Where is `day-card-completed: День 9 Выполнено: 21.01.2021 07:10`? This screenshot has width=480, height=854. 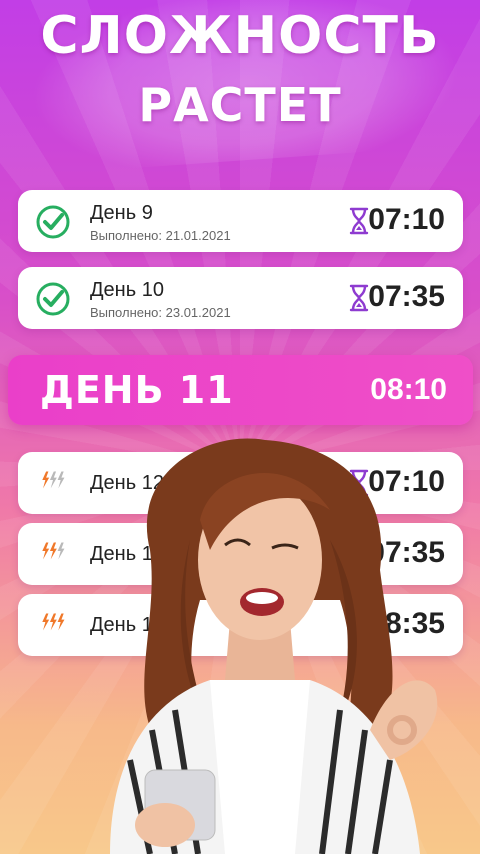
day-card-completed: День 9 Выполнено: 21.01.2021 07:10 is located at coordinates (240, 221).